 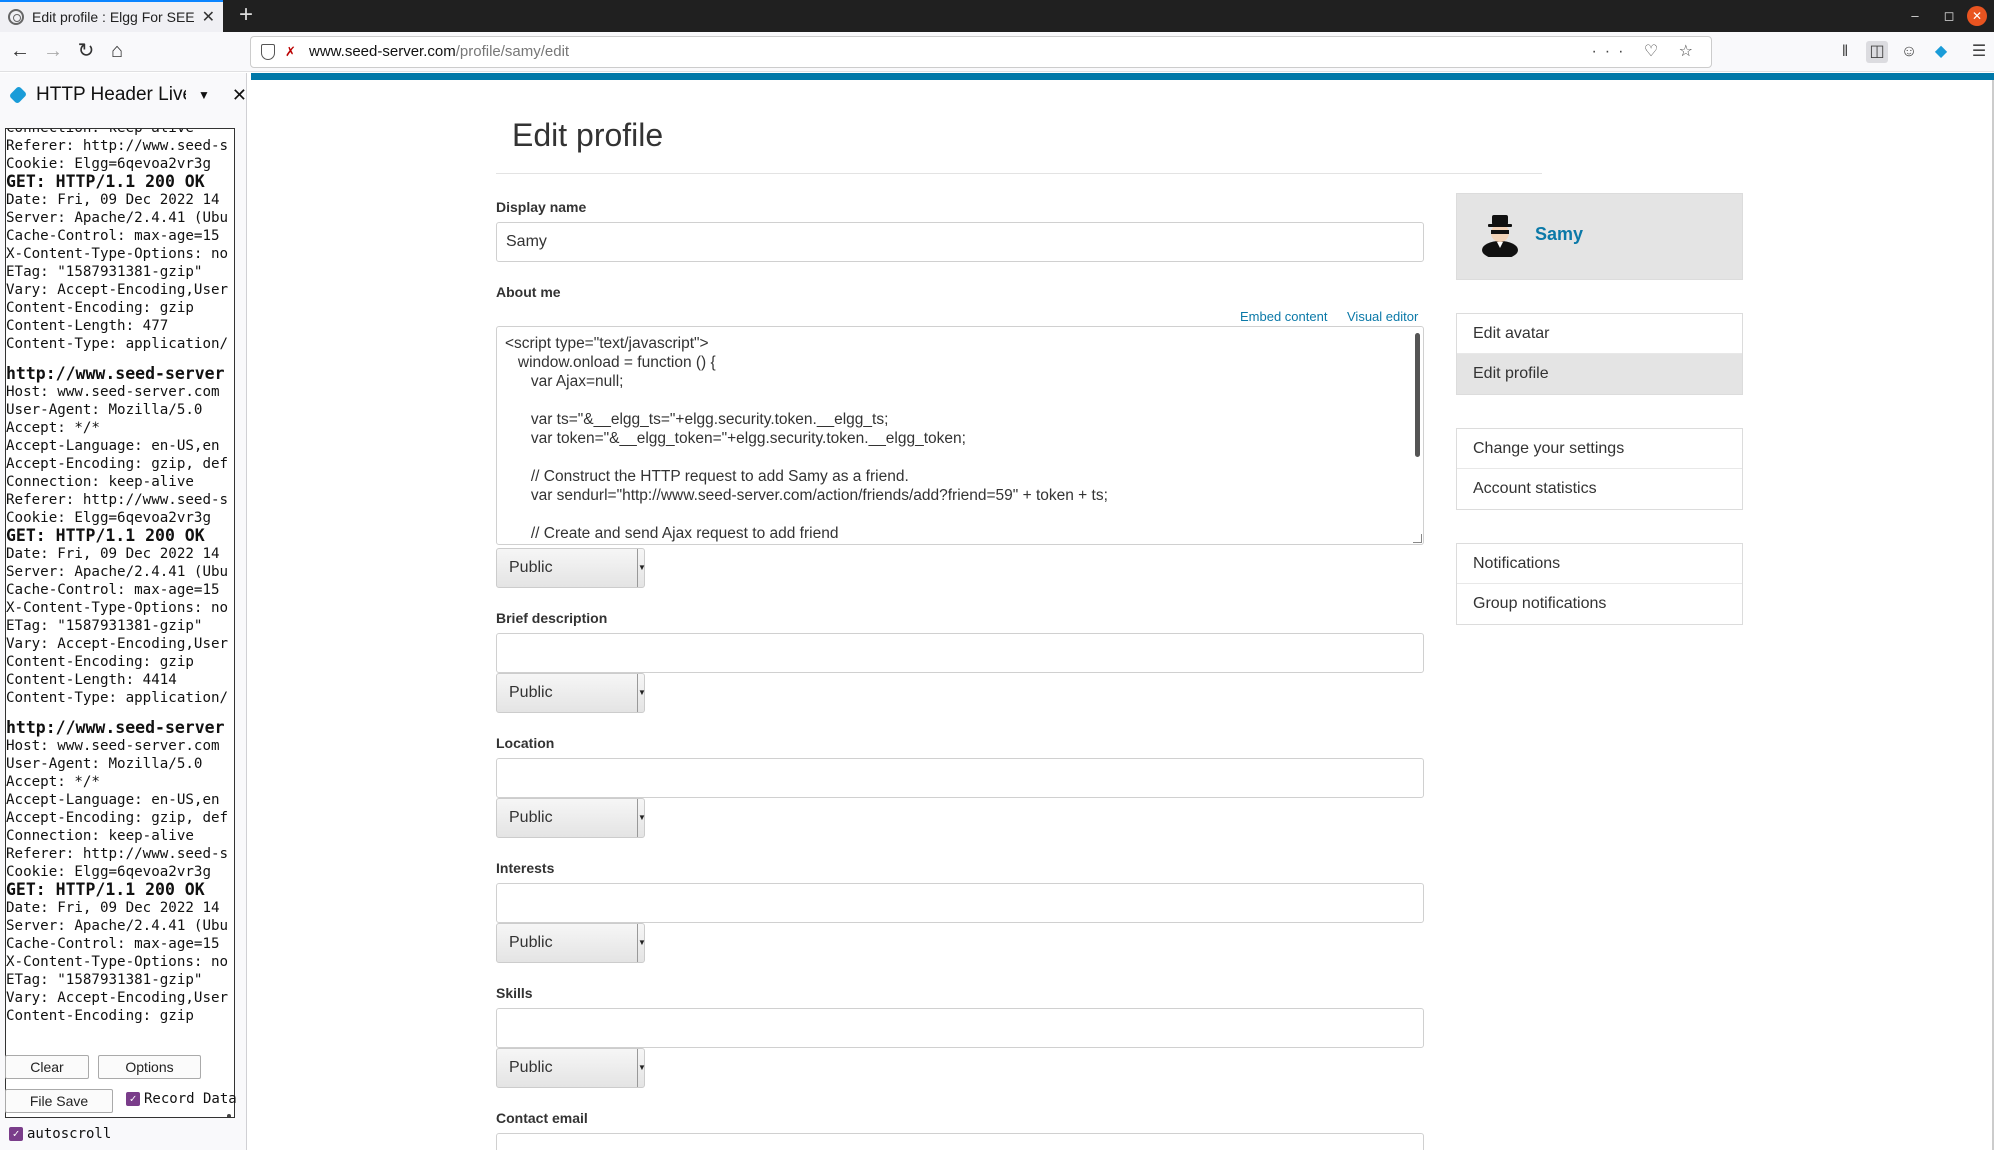 I want to click on elgg-favicon-icon, so click(x=16, y=17).